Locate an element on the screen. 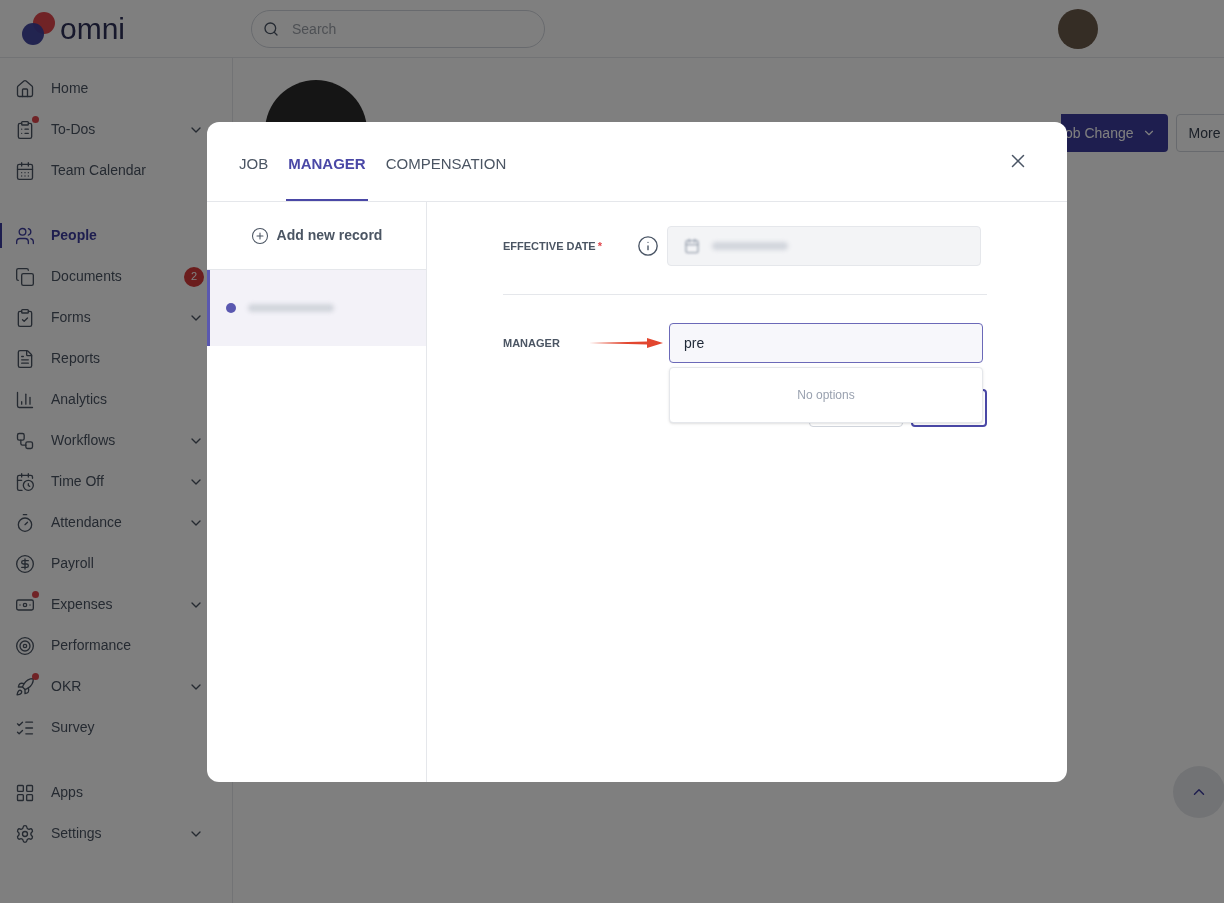  sidebar-item: Forms is located at coordinates (116, 317).